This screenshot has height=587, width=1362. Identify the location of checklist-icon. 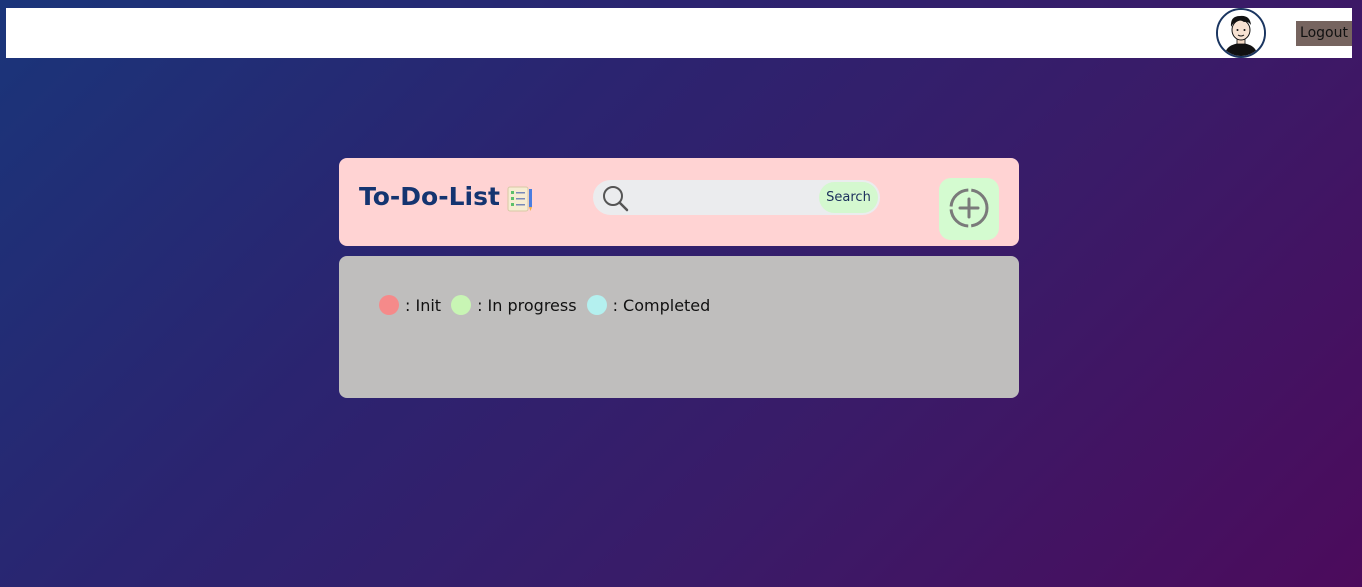
(520, 199).